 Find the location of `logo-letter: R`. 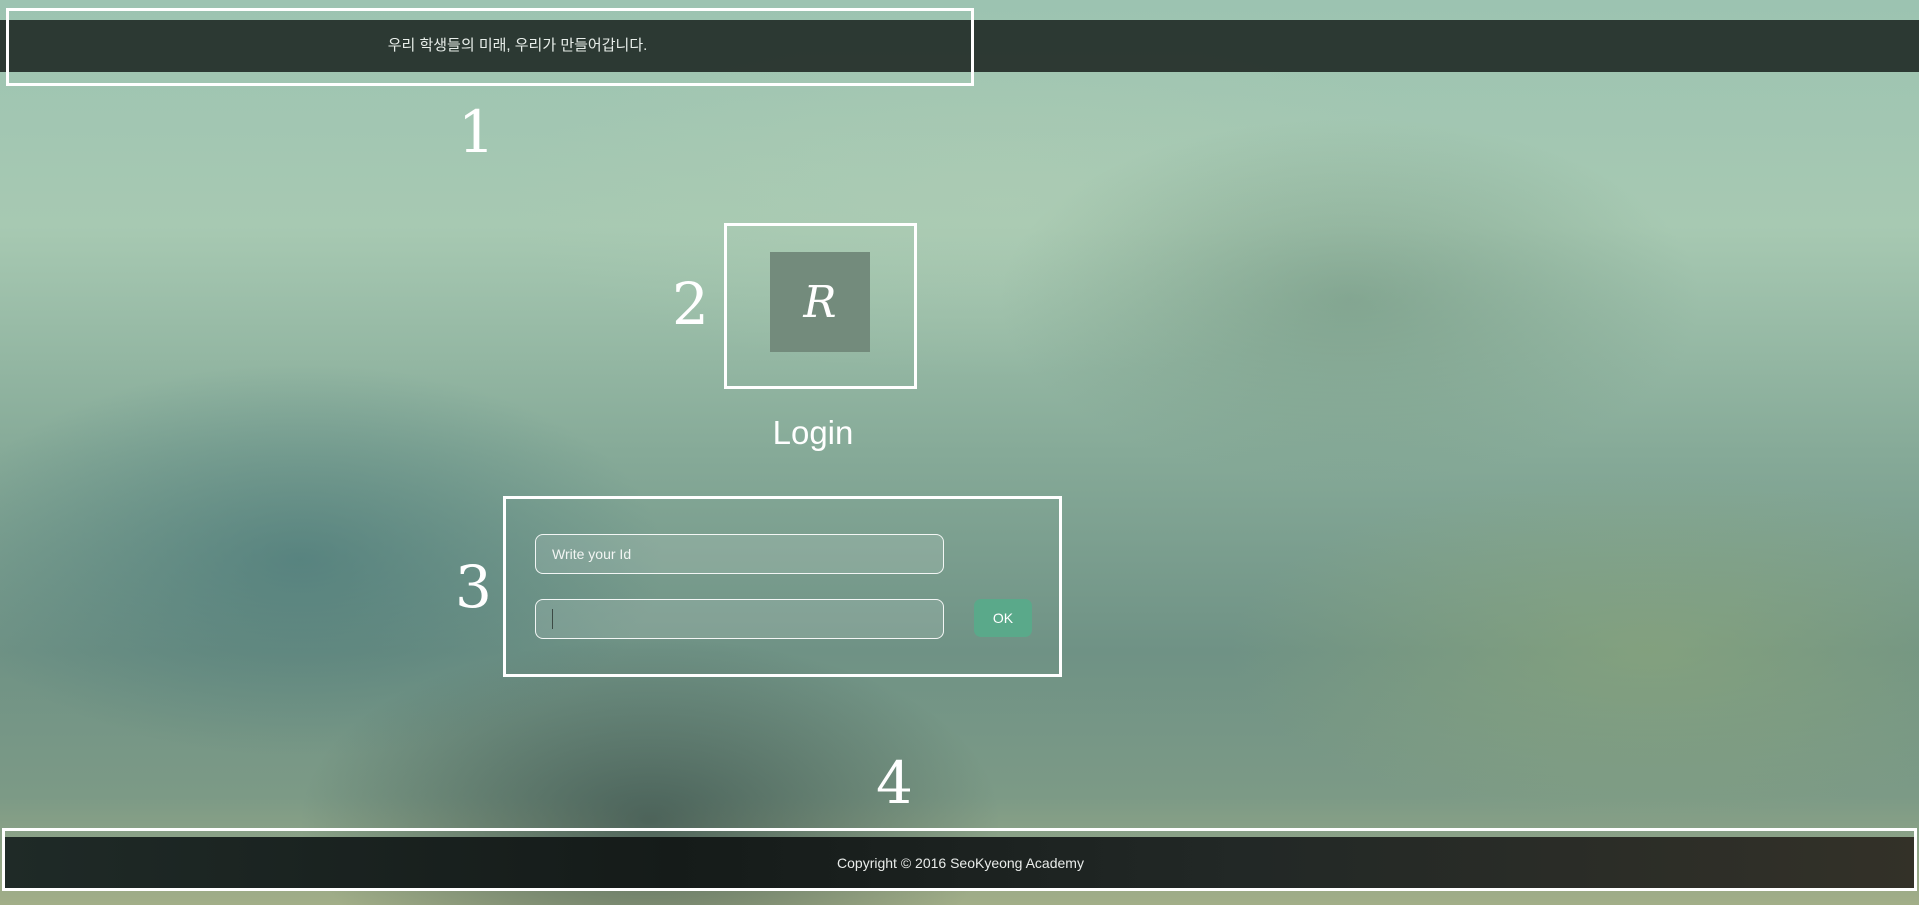

logo-letter: R is located at coordinates (820, 302).